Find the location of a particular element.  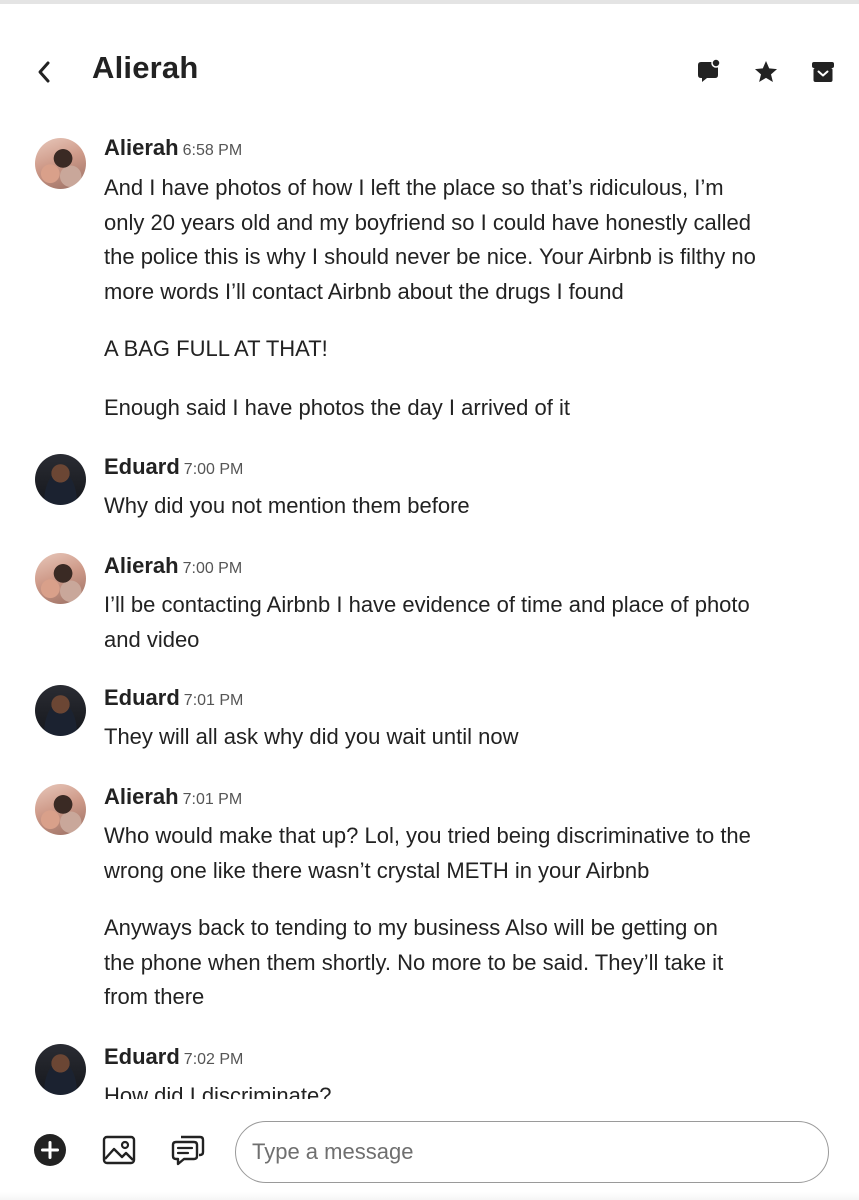

chat-icon-button is located at coordinates (708, 72).